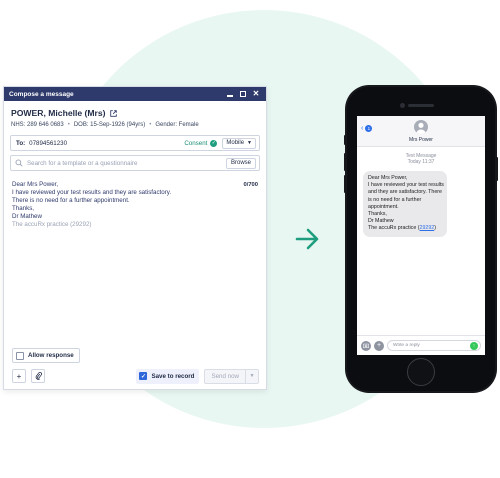 The image size is (500, 478). What do you see at coordinates (173, 376) in the screenshot?
I see `save-to-record-label: Save to record` at bounding box center [173, 376].